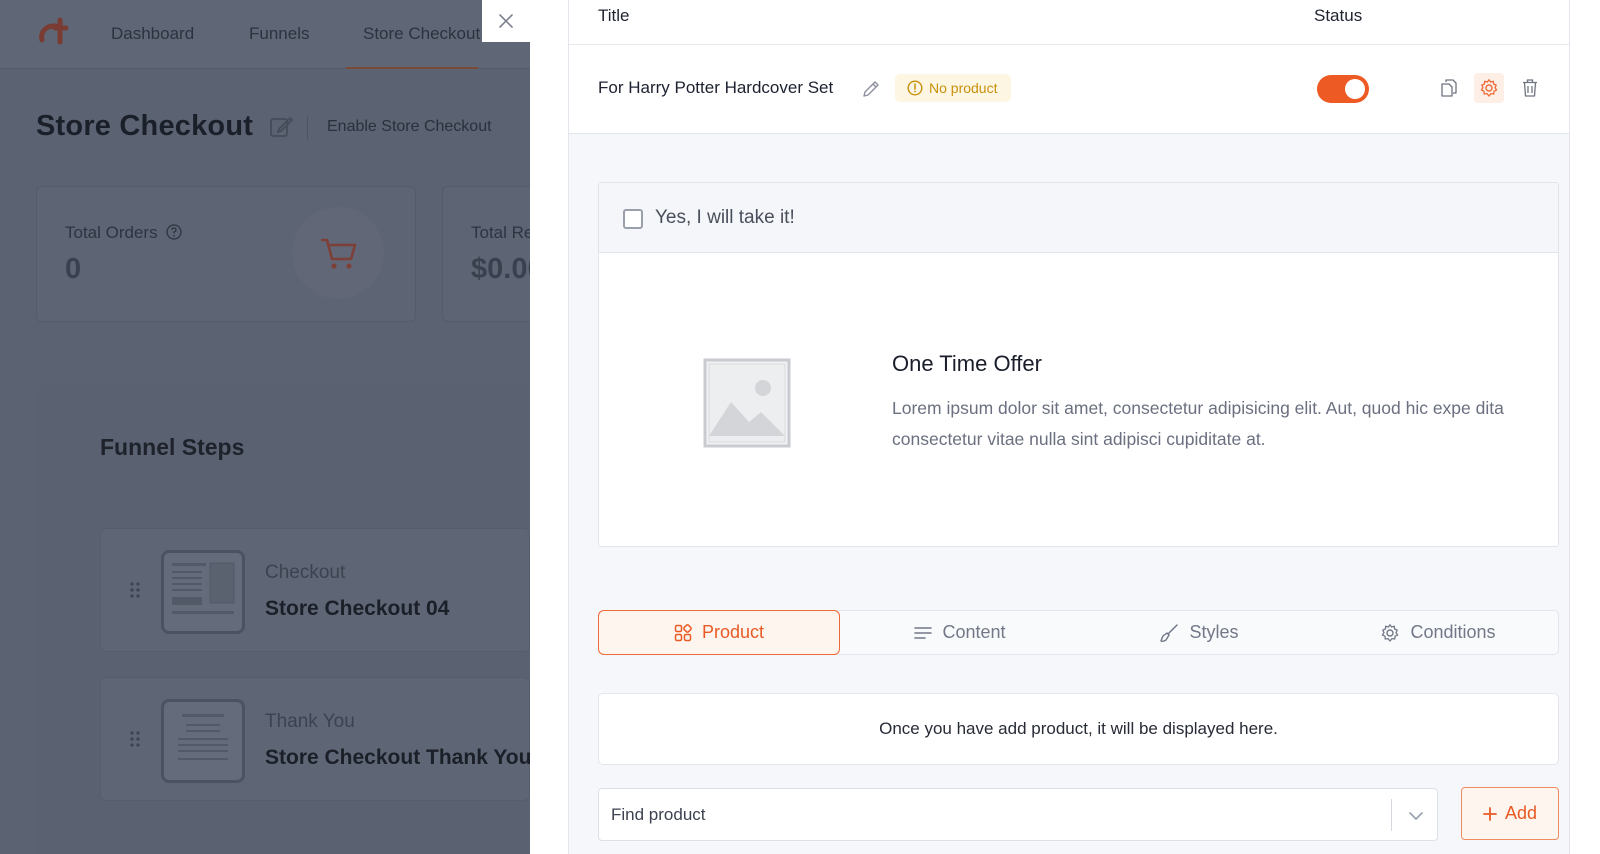 The width and height of the screenshot is (1600, 854). What do you see at coordinates (152, 34) in the screenshot?
I see `nav-dashboard: Dashboard` at bounding box center [152, 34].